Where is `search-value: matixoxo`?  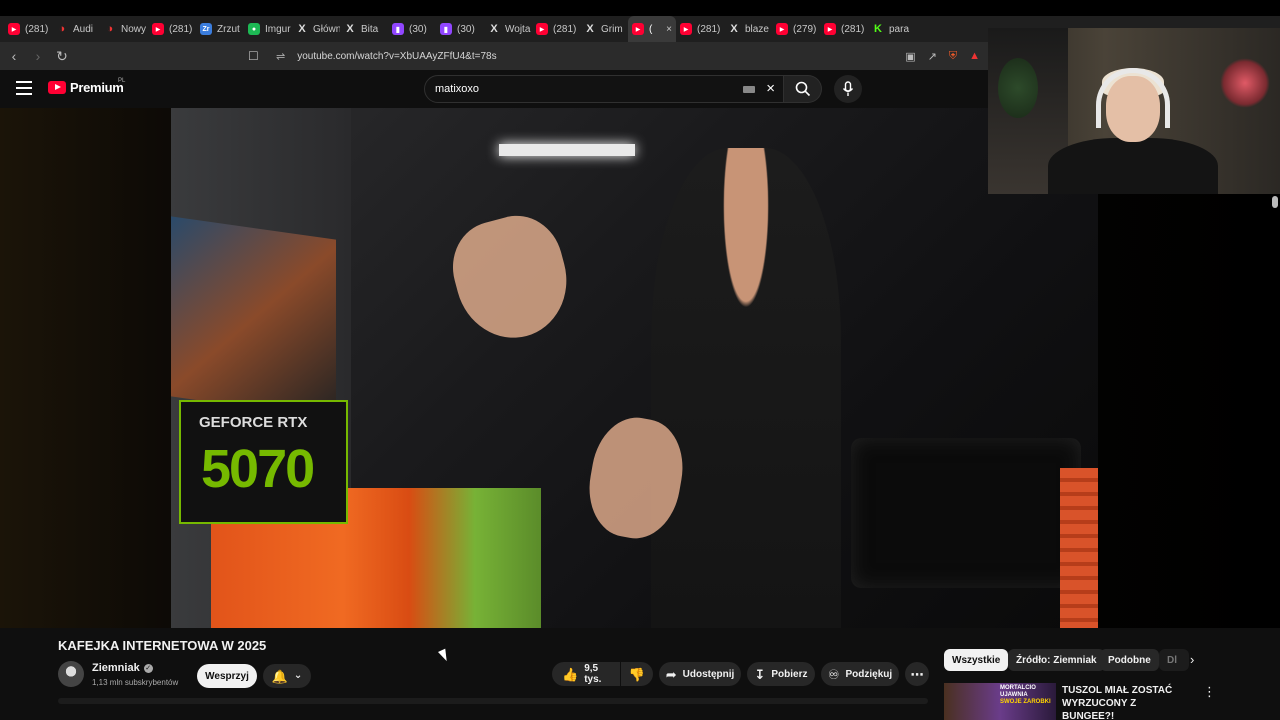 search-value: matixoxo is located at coordinates (457, 89).